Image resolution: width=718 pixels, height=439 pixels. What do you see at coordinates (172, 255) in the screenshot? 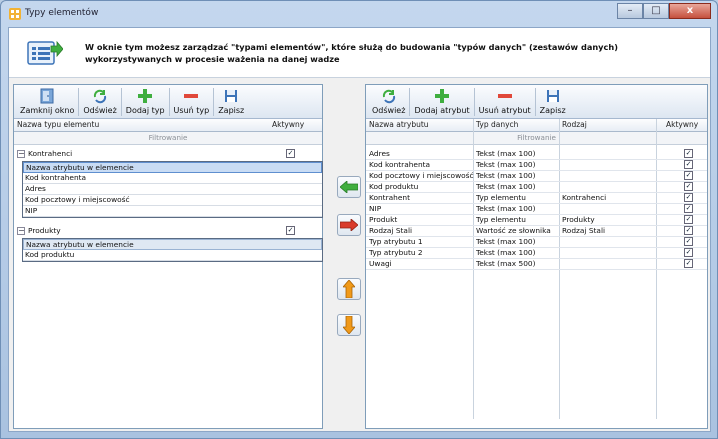
I see `list-item: Kod produktu` at bounding box center [172, 255].